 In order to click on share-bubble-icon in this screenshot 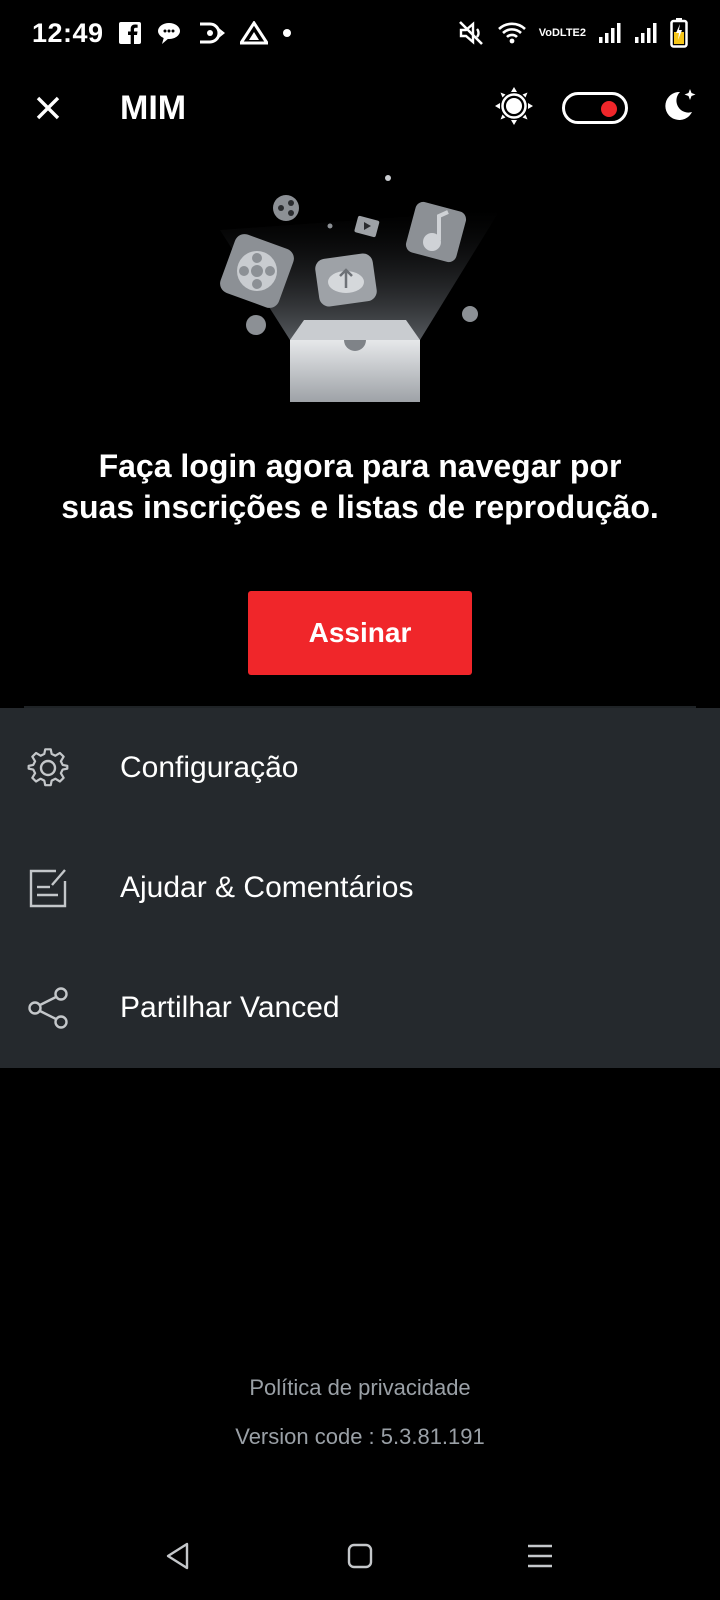, I will do `click(286, 208)`.